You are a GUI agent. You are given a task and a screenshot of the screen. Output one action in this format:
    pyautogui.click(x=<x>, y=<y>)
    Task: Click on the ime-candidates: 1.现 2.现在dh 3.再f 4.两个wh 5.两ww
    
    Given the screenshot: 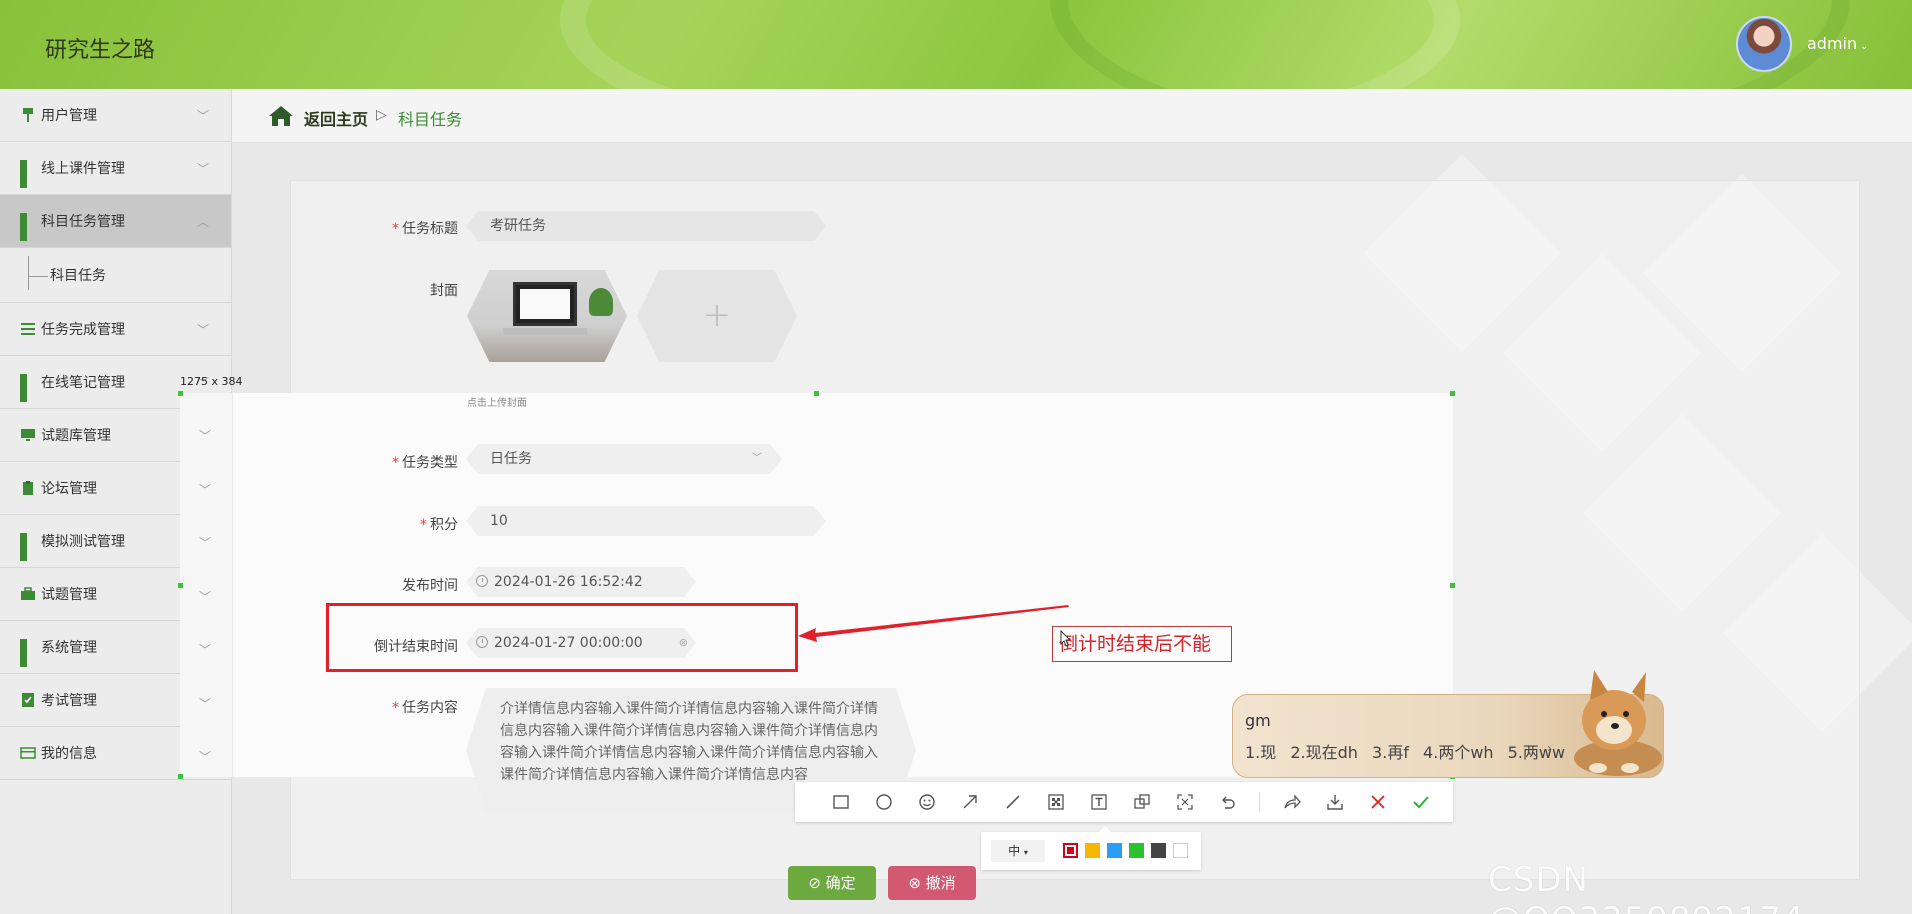 What is the action you would take?
    pyautogui.click(x=1409, y=751)
    